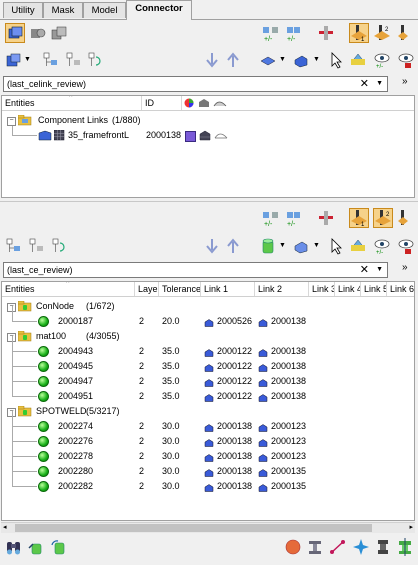 This screenshot has width=418, height=565. Describe the element at coordinates (208, 120) in the screenshot. I see `tree-group-component-links: − Component Links (1/880)` at that location.